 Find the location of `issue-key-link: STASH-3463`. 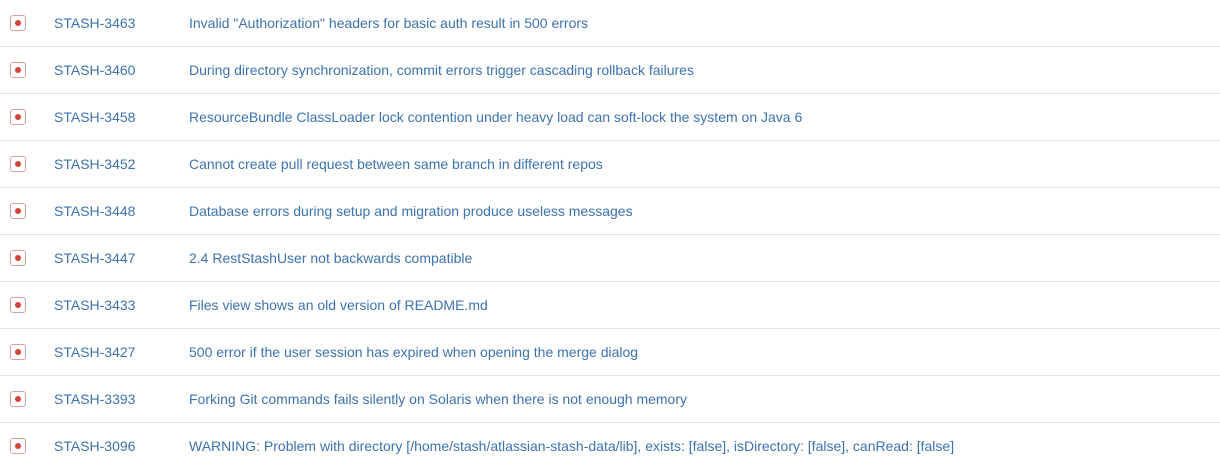

issue-key-link: STASH-3463 is located at coordinates (94, 23).